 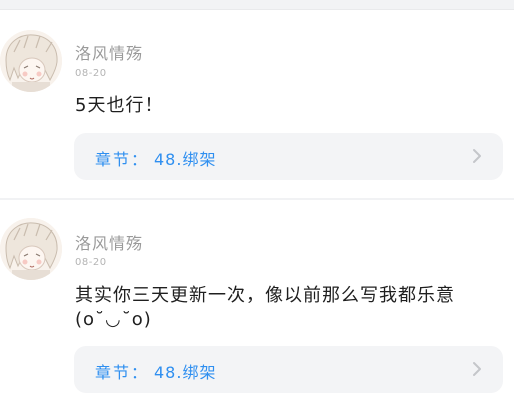 What do you see at coordinates (265, 307) in the screenshot?
I see `comment-text: 其实你三天更新一次，像以前那么写我都乐意(o˘◡˘o)` at bounding box center [265, 307].